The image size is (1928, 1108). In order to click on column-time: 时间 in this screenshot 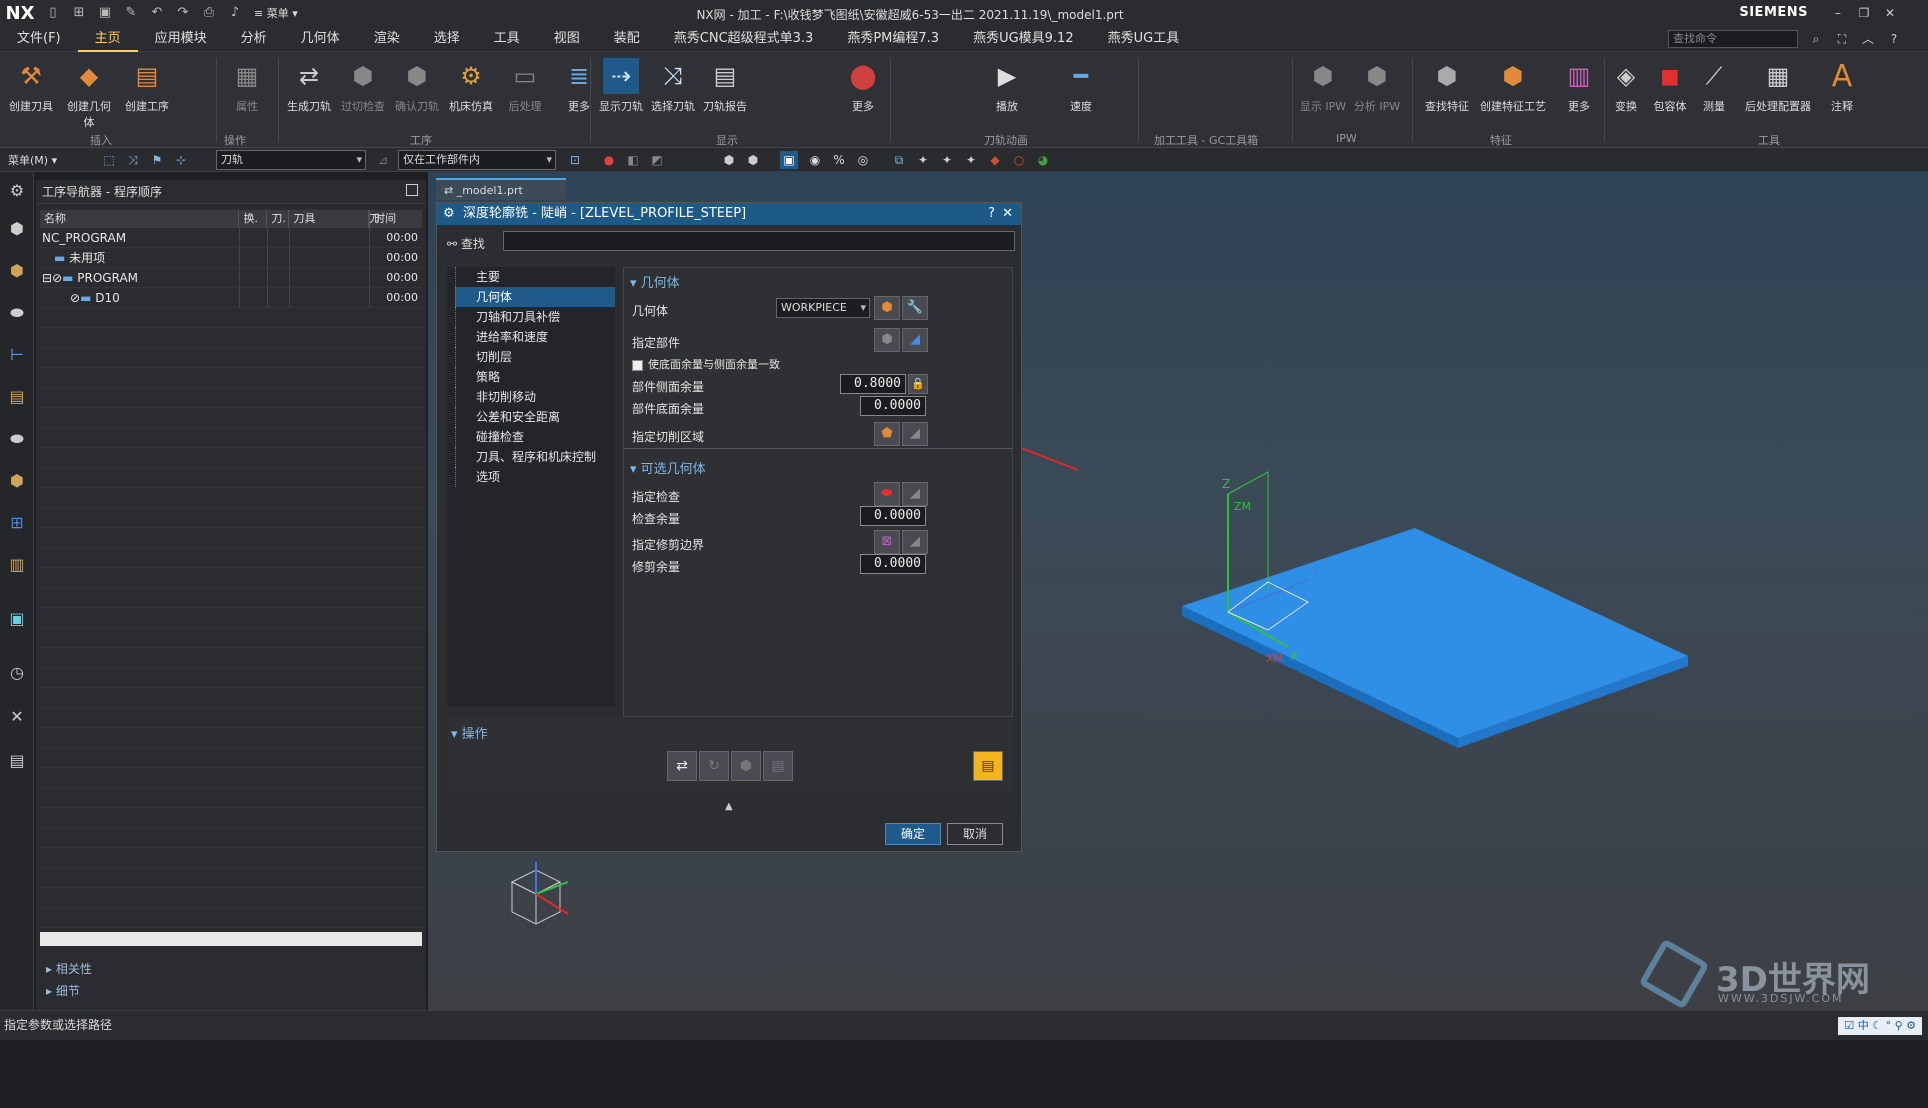, I will do `click(396, 219)`.